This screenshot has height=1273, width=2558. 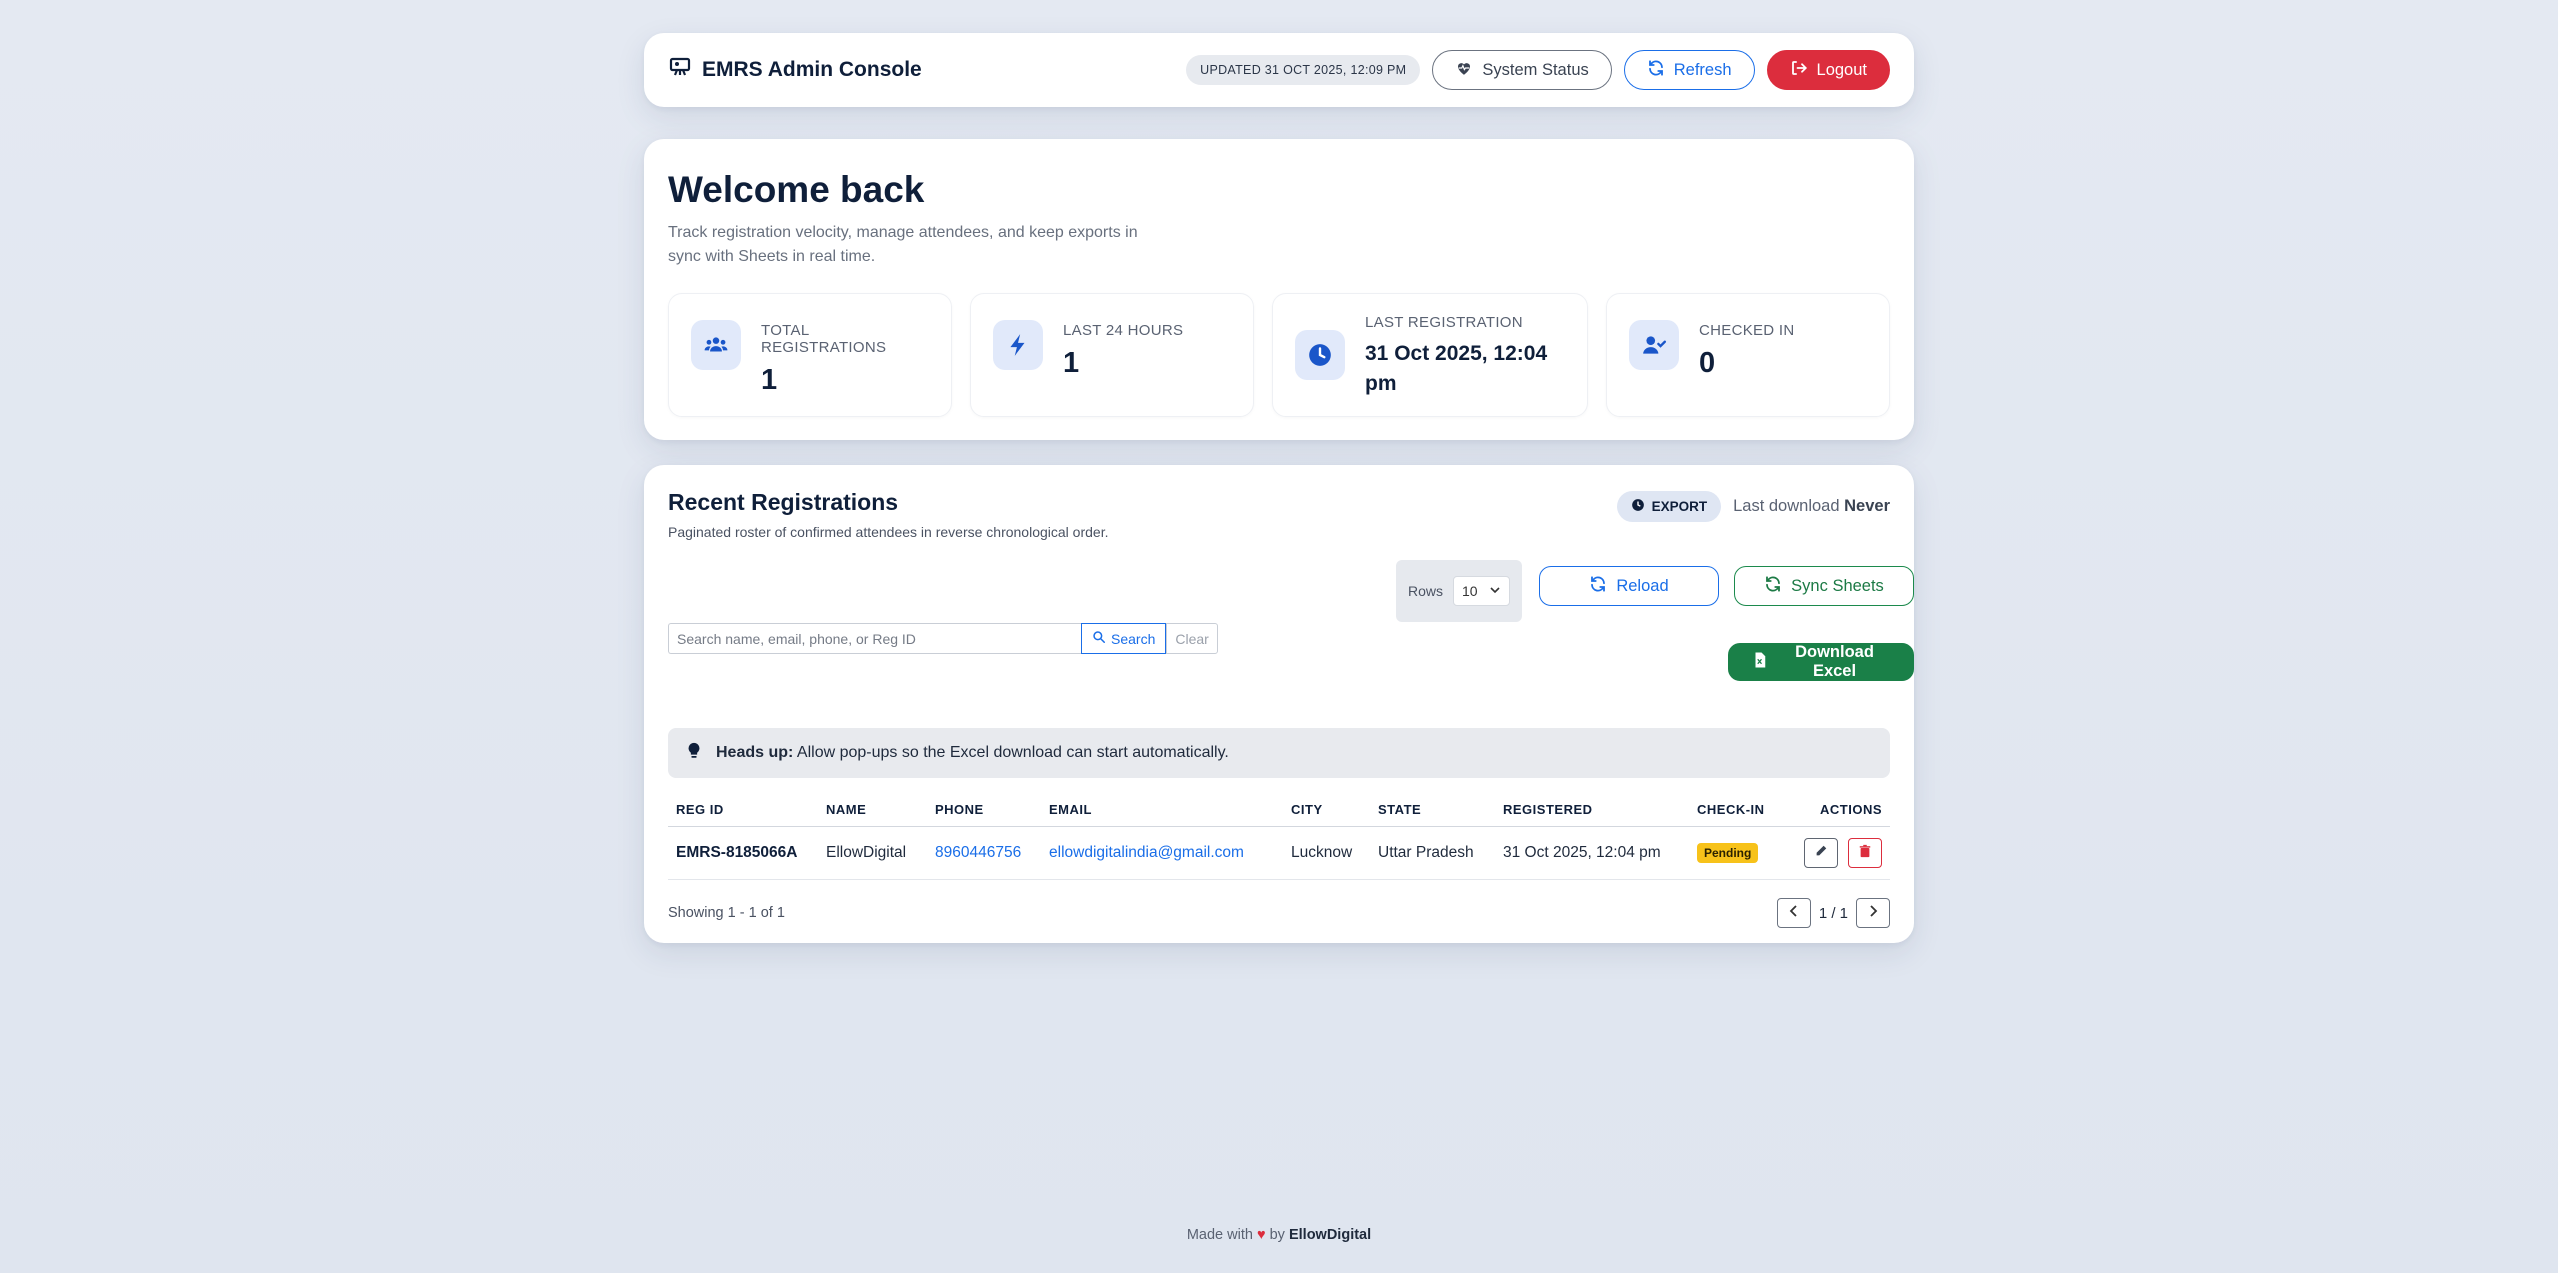 I want to click on delete-button, so click(x=1865, y=853).